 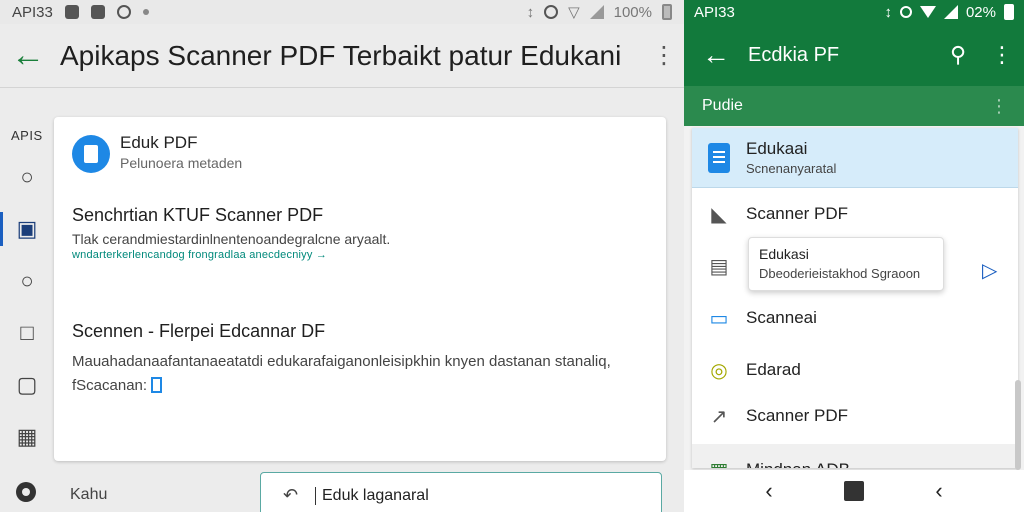 I want to click on list-item-label: Mindnan ADB, so click(x=798, y=464).